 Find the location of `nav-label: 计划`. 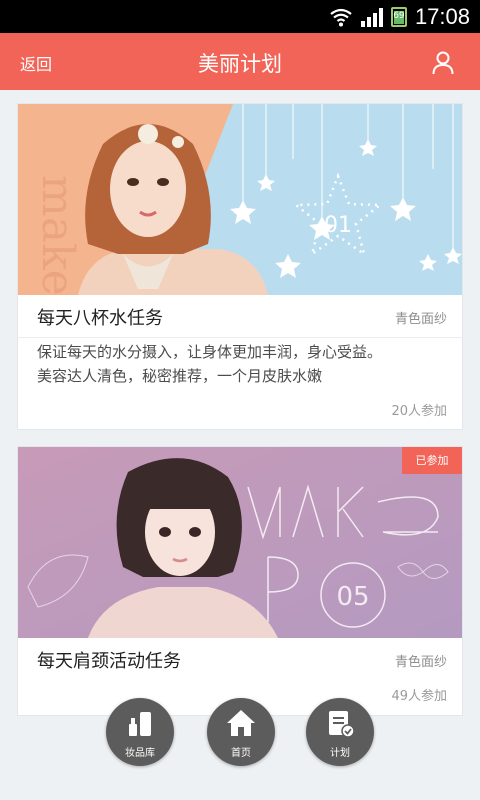

nav-label: 计划 is located at coordinates (340, 753).